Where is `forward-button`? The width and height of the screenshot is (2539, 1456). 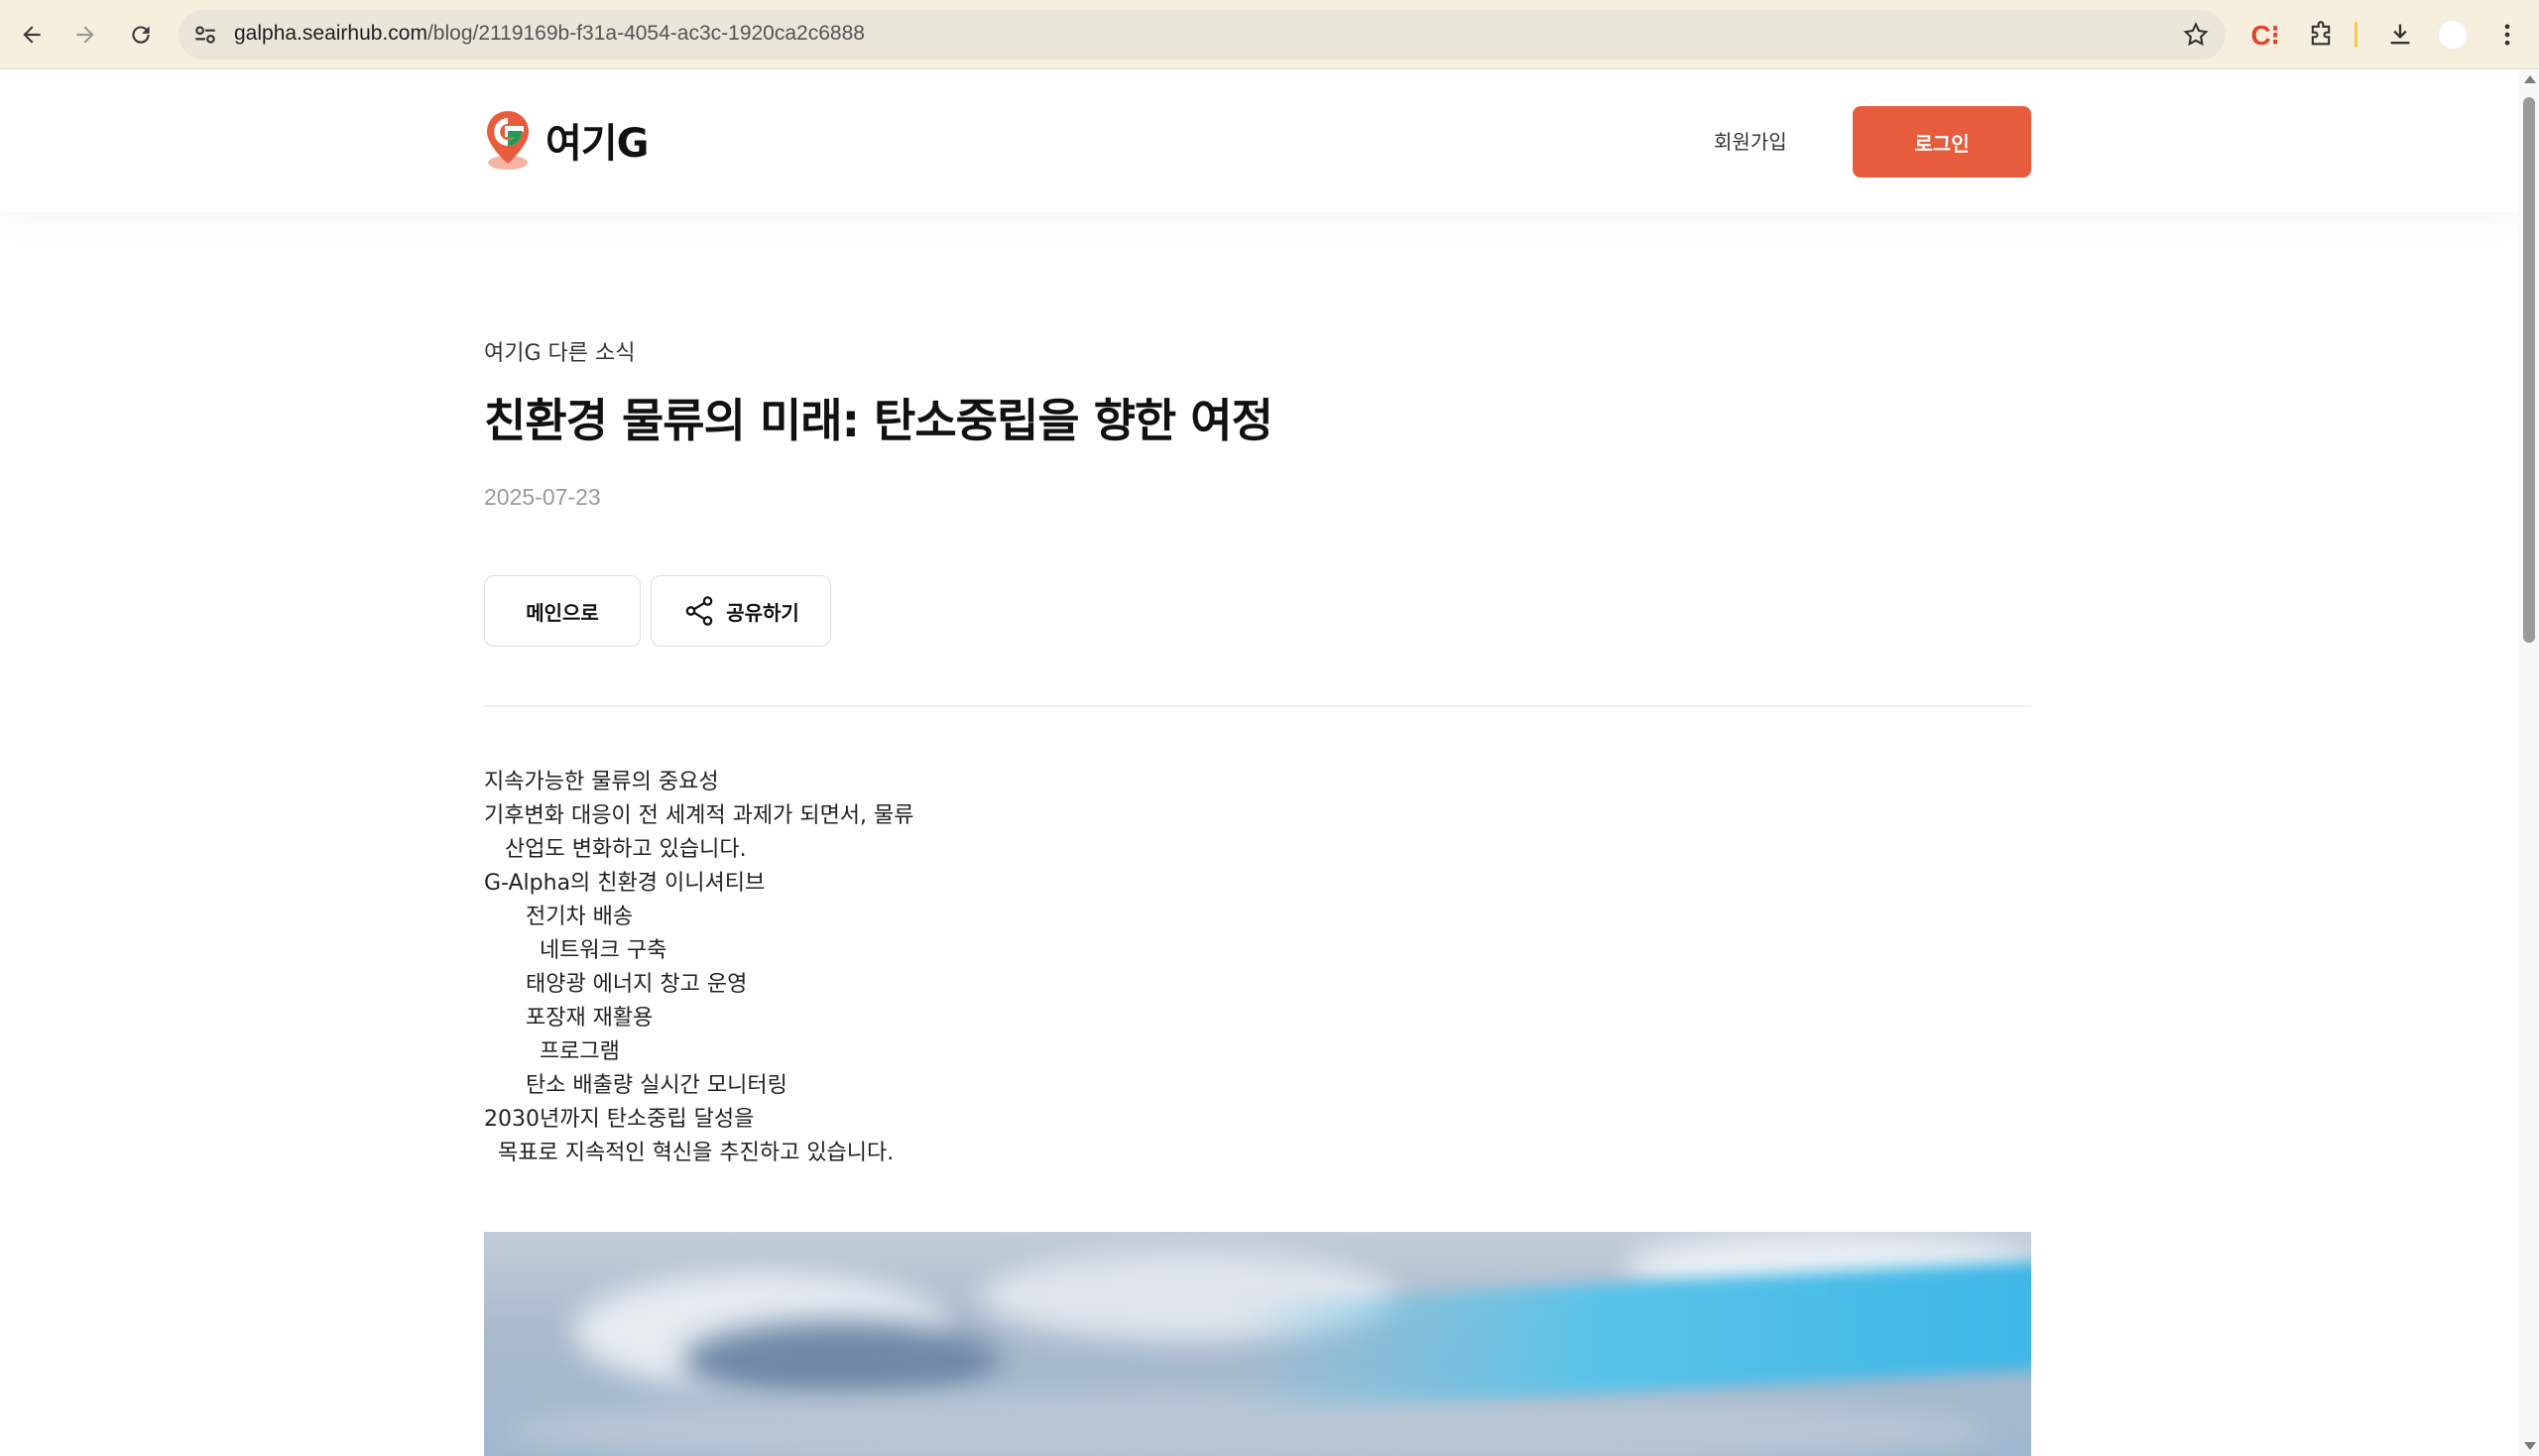 forward-button is located at coordinates (85, 35).